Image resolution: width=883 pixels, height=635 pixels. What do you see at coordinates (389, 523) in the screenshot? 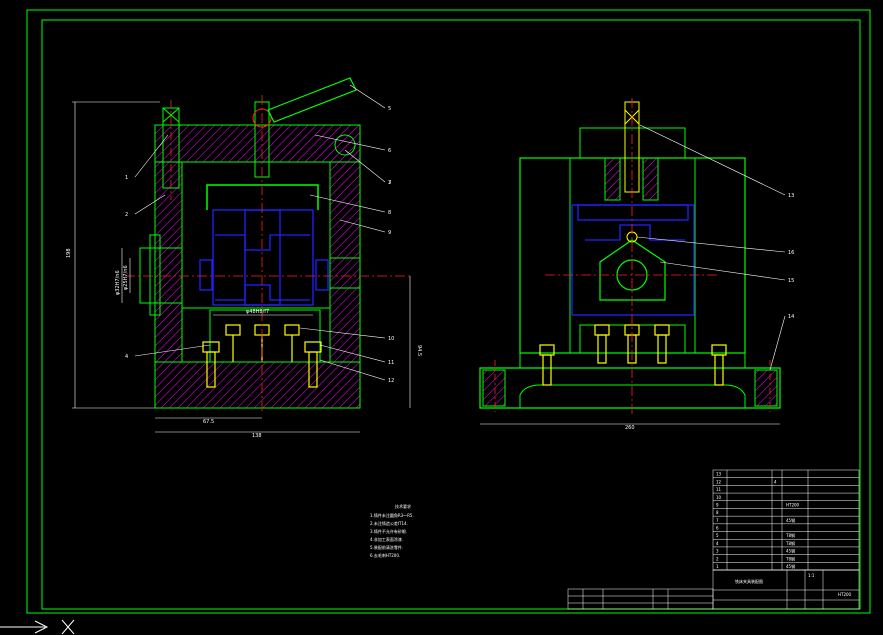
I see `svg-text: 2.未注铸造公差IT14.` at bounding box center [389, 523].